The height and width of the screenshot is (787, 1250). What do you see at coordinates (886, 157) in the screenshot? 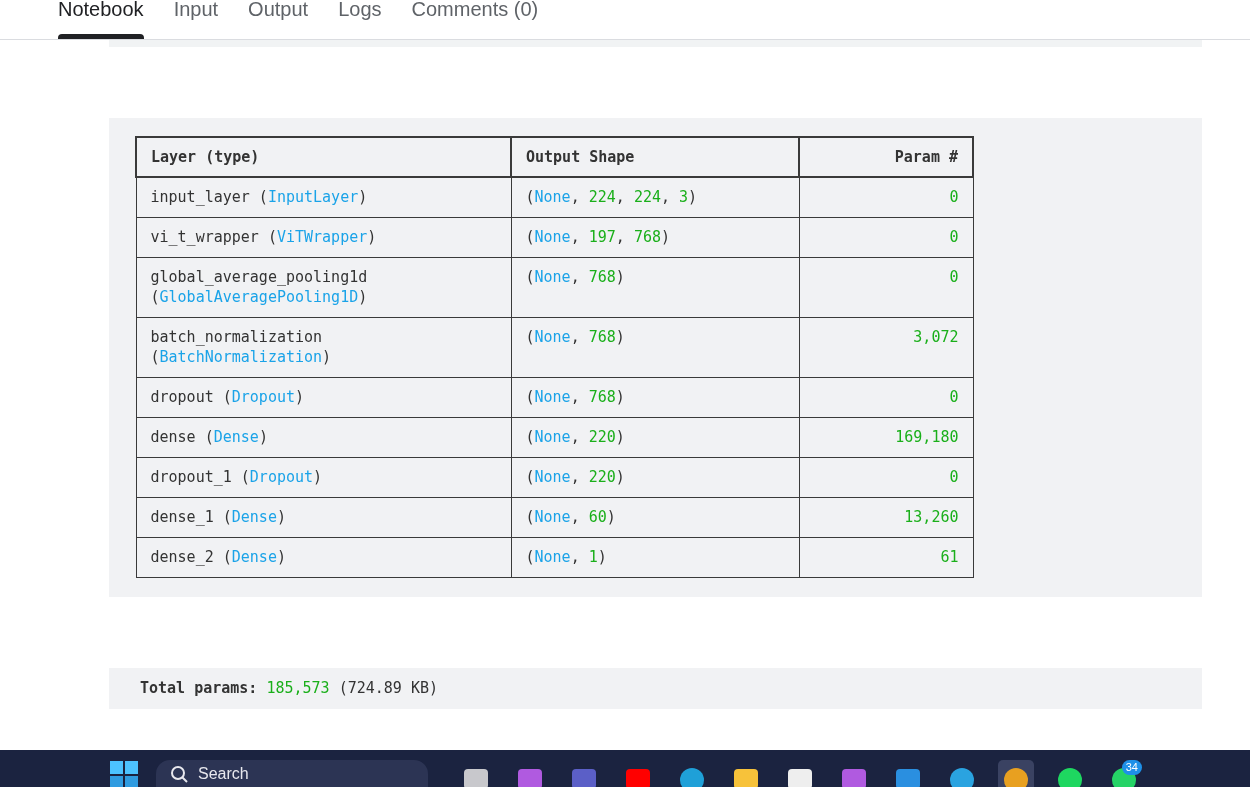
I see `column-header: Param #` at bounding box center [886, 157].